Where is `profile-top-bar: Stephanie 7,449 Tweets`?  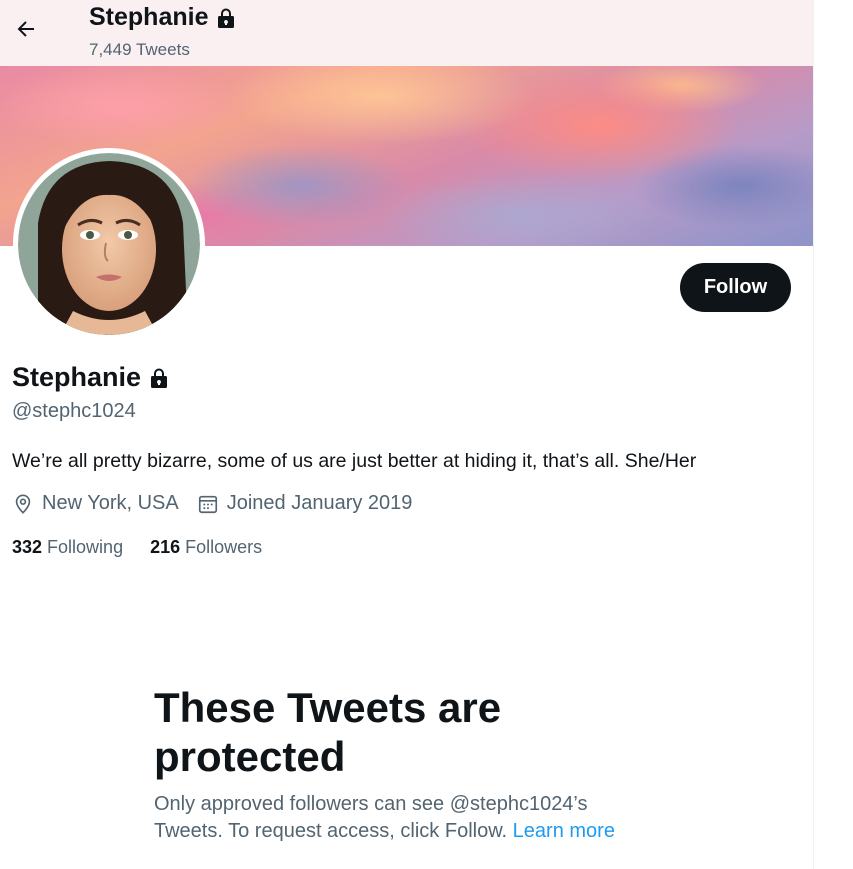
profile-top-bar: Stephanie 7,449 Tweets is located at coordinates (406, 33).